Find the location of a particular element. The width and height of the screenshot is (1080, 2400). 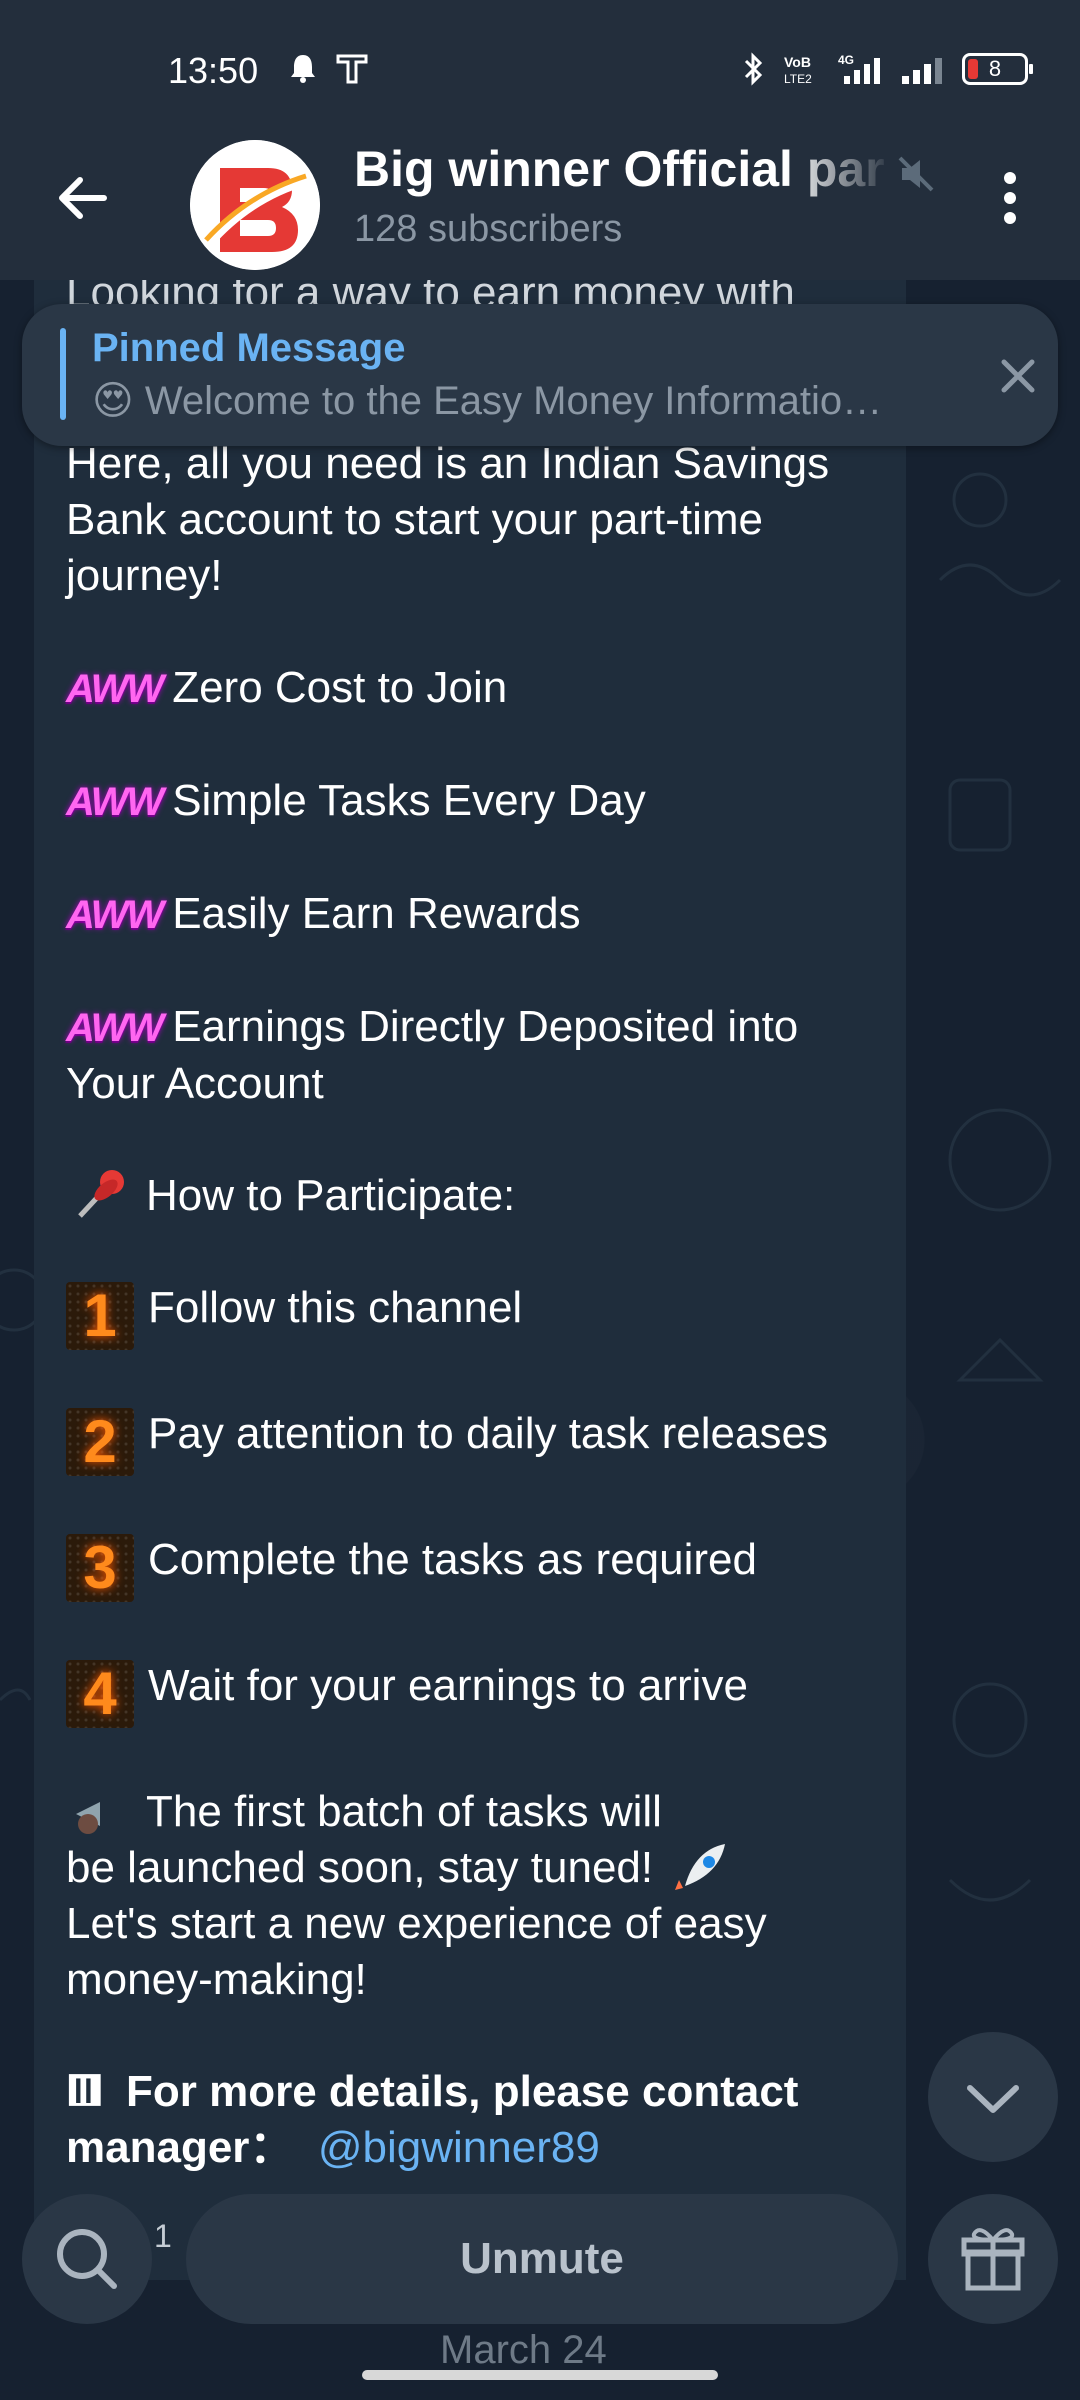

benefit-text: Simple Tasks Every Day is located at coordinates (409, 800).